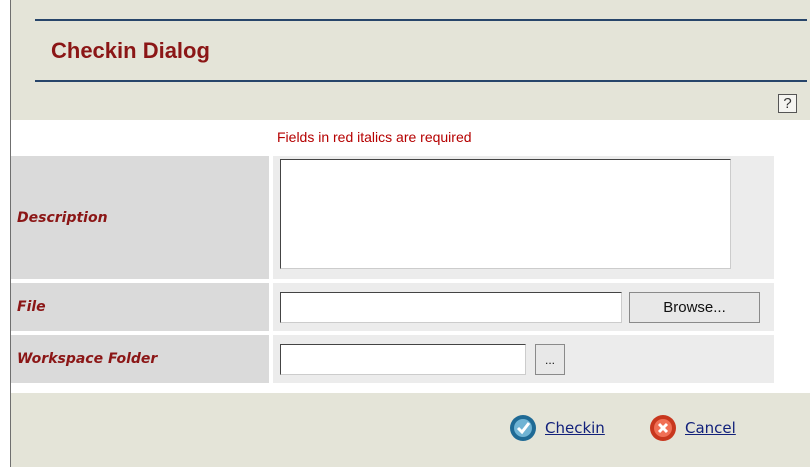 Image resolution: width=810 pixels, height=467 pixels. Describe the element at coordinates (663, 428) in the screenshot. I see `x-circle-icon` at that location.